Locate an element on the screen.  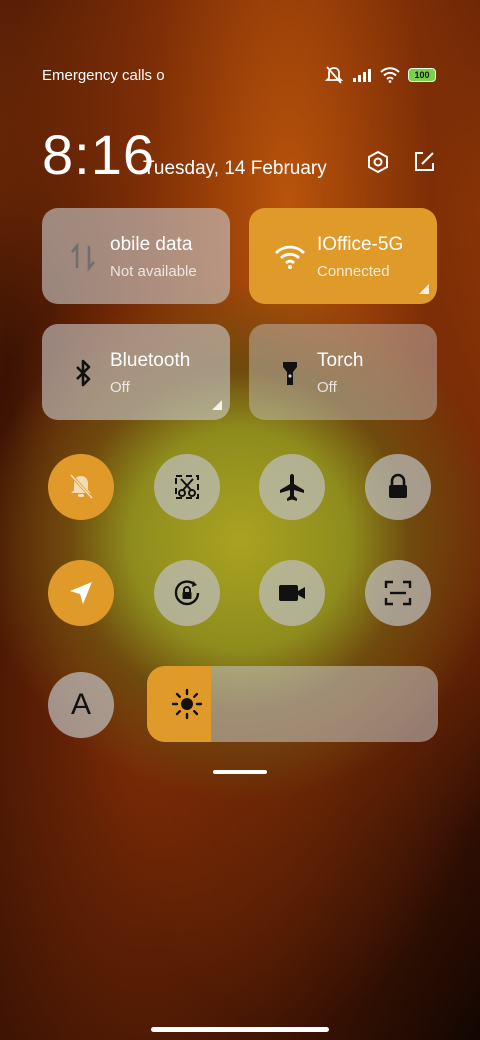
toggle-rotation-lock is located at coordinates (187, 593).